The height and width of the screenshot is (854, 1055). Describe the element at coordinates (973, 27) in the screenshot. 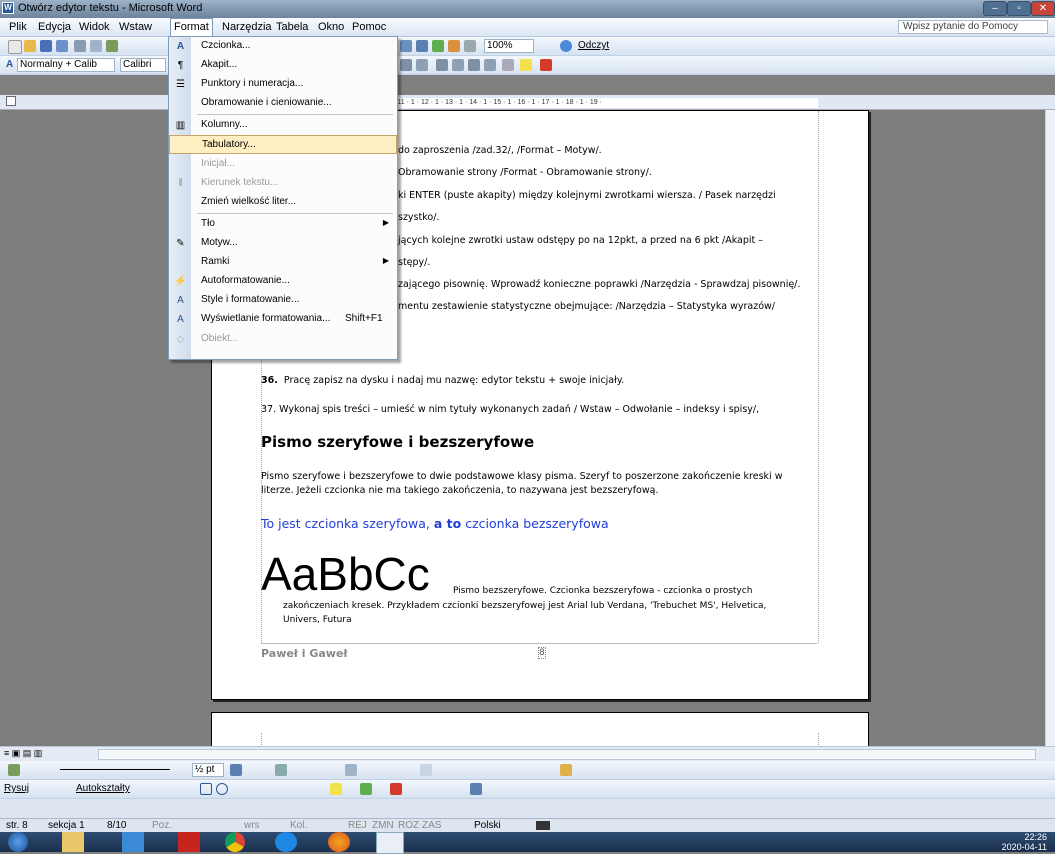

I see `help-search-input: Wpisz pytanie do Pomocy` at that location.